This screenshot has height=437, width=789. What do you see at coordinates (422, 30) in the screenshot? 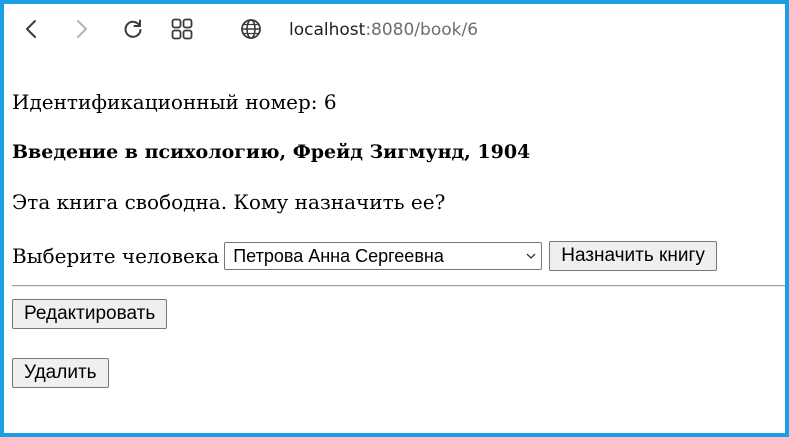
I see `address-path: :8080/book/6` at bounding box center [422, 30].